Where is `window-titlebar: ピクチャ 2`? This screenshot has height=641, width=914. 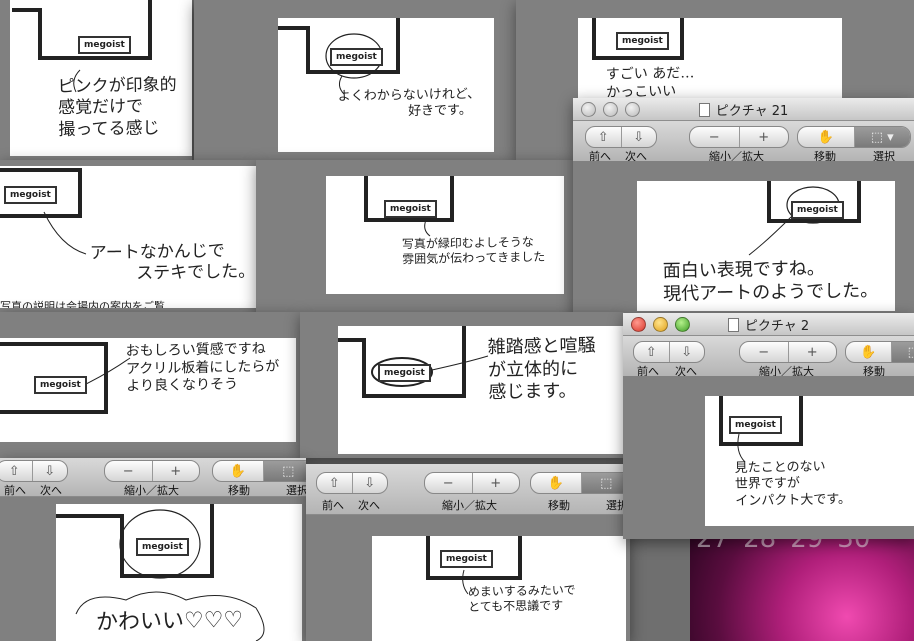 window-titlebar: ピクチャ 2 is located at coordinates (768, 324).